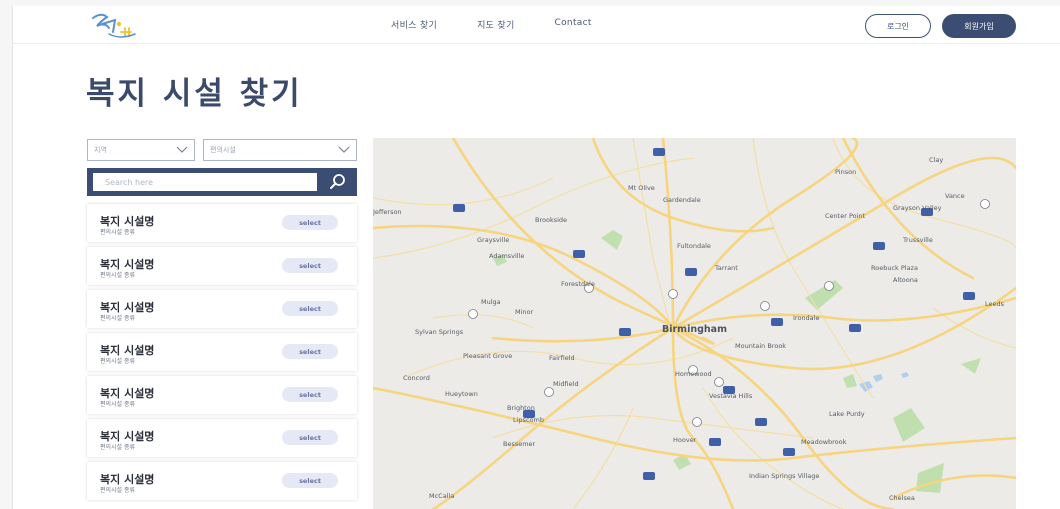 The width and height of the screenshot is (1060, 509). I want to click on search-button, so click(337, 182).